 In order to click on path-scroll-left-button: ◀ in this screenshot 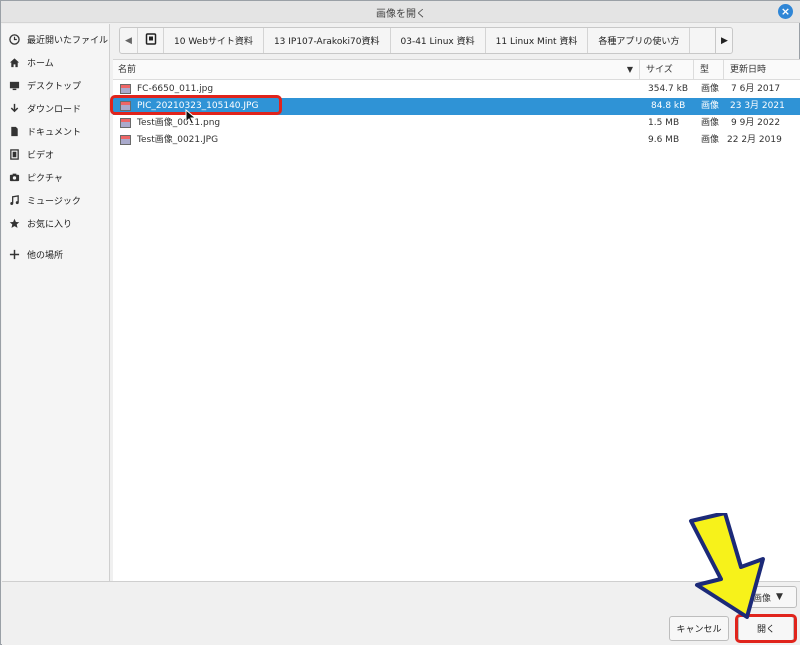, I will do `click(129, 40)`.